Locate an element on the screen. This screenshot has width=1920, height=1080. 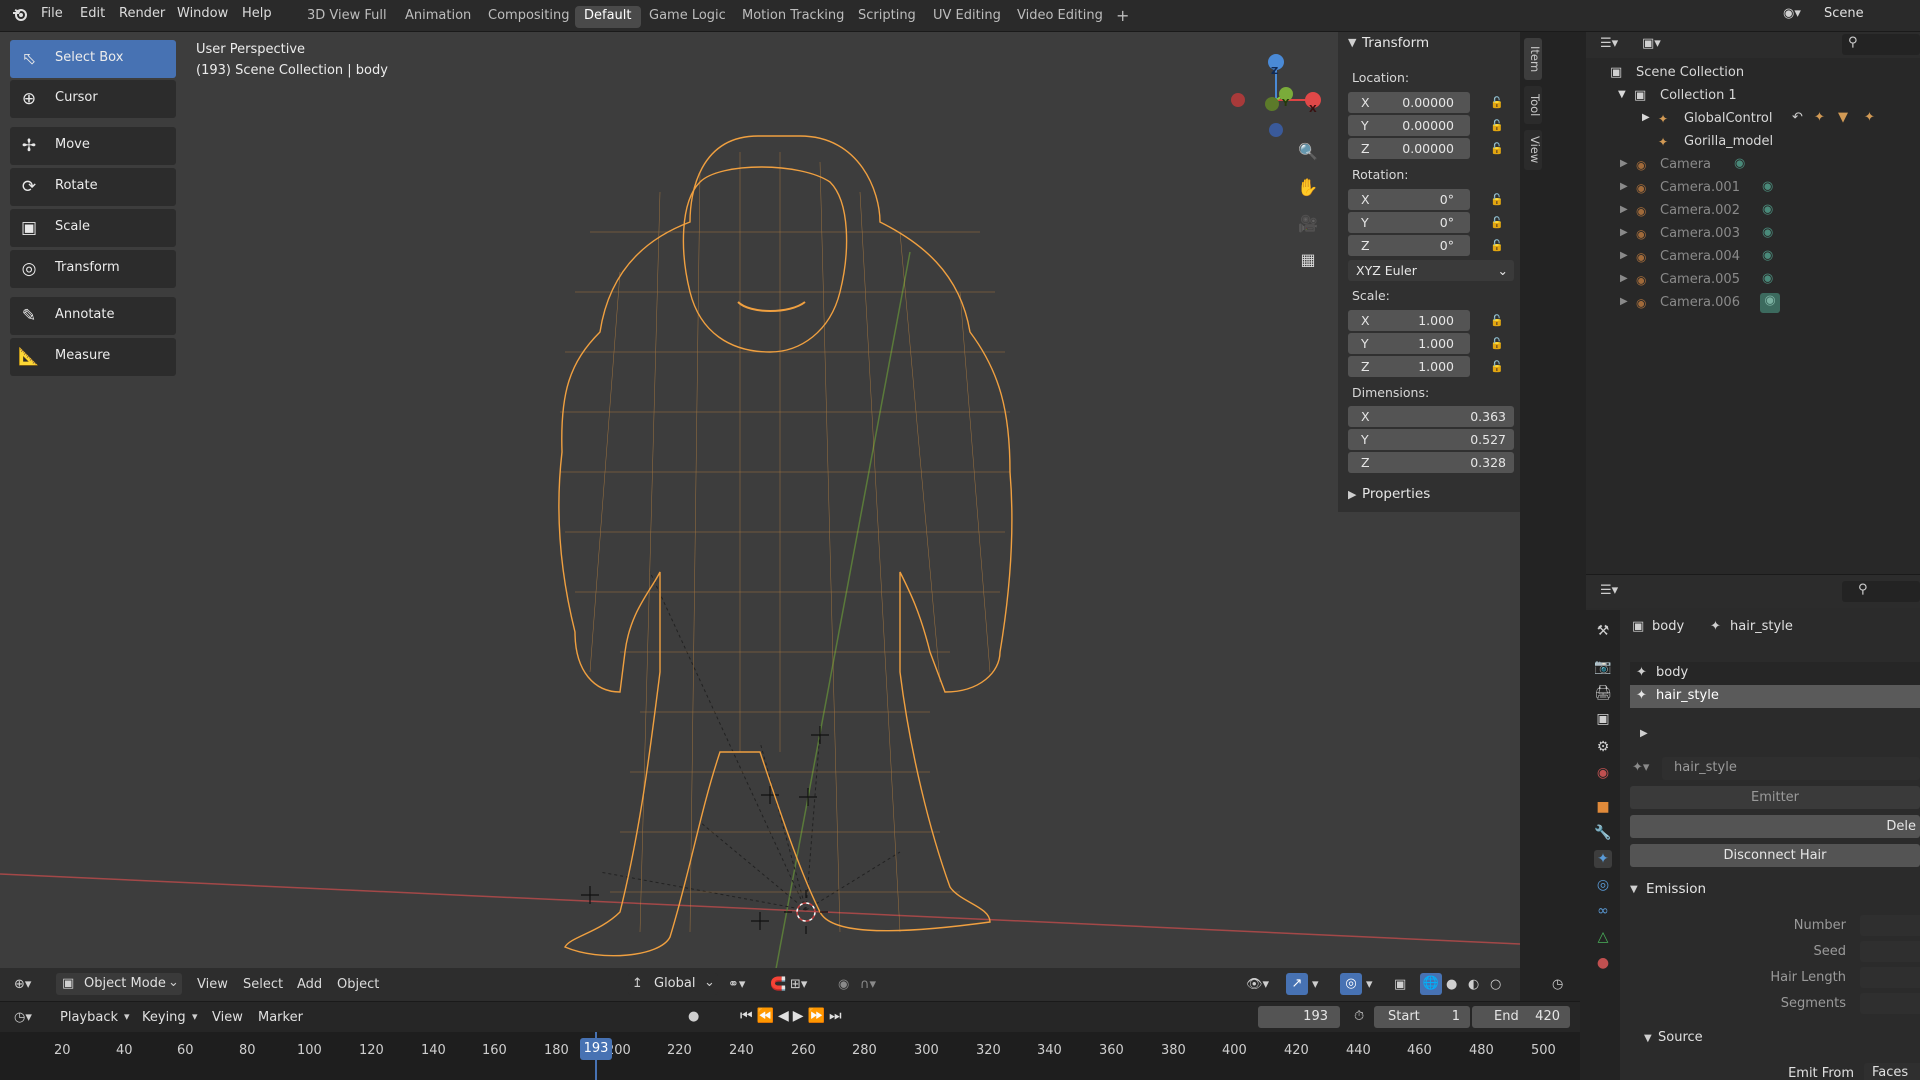
segments-field is located at coordinates (1890, 1003).